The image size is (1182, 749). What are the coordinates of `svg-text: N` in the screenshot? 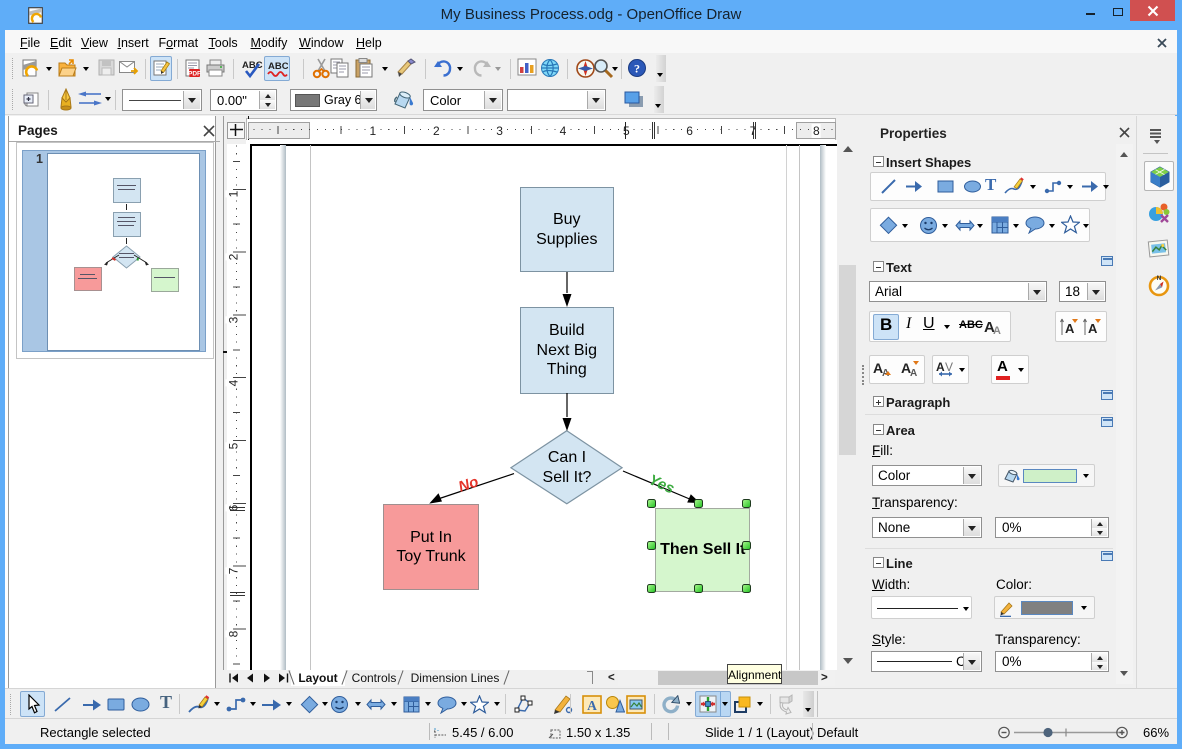 It's located at (1159, 278).